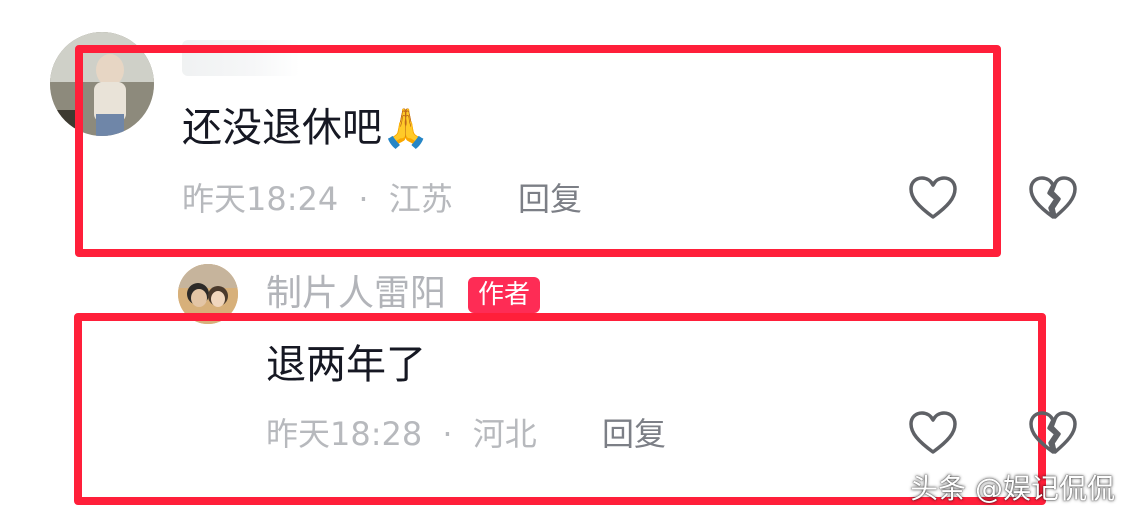 The width and height of the screenshot is (1133, 519). Describe the element at coordinates (406, 128) in the screenshot. I see `pray-emoji: 🙏` at that location.